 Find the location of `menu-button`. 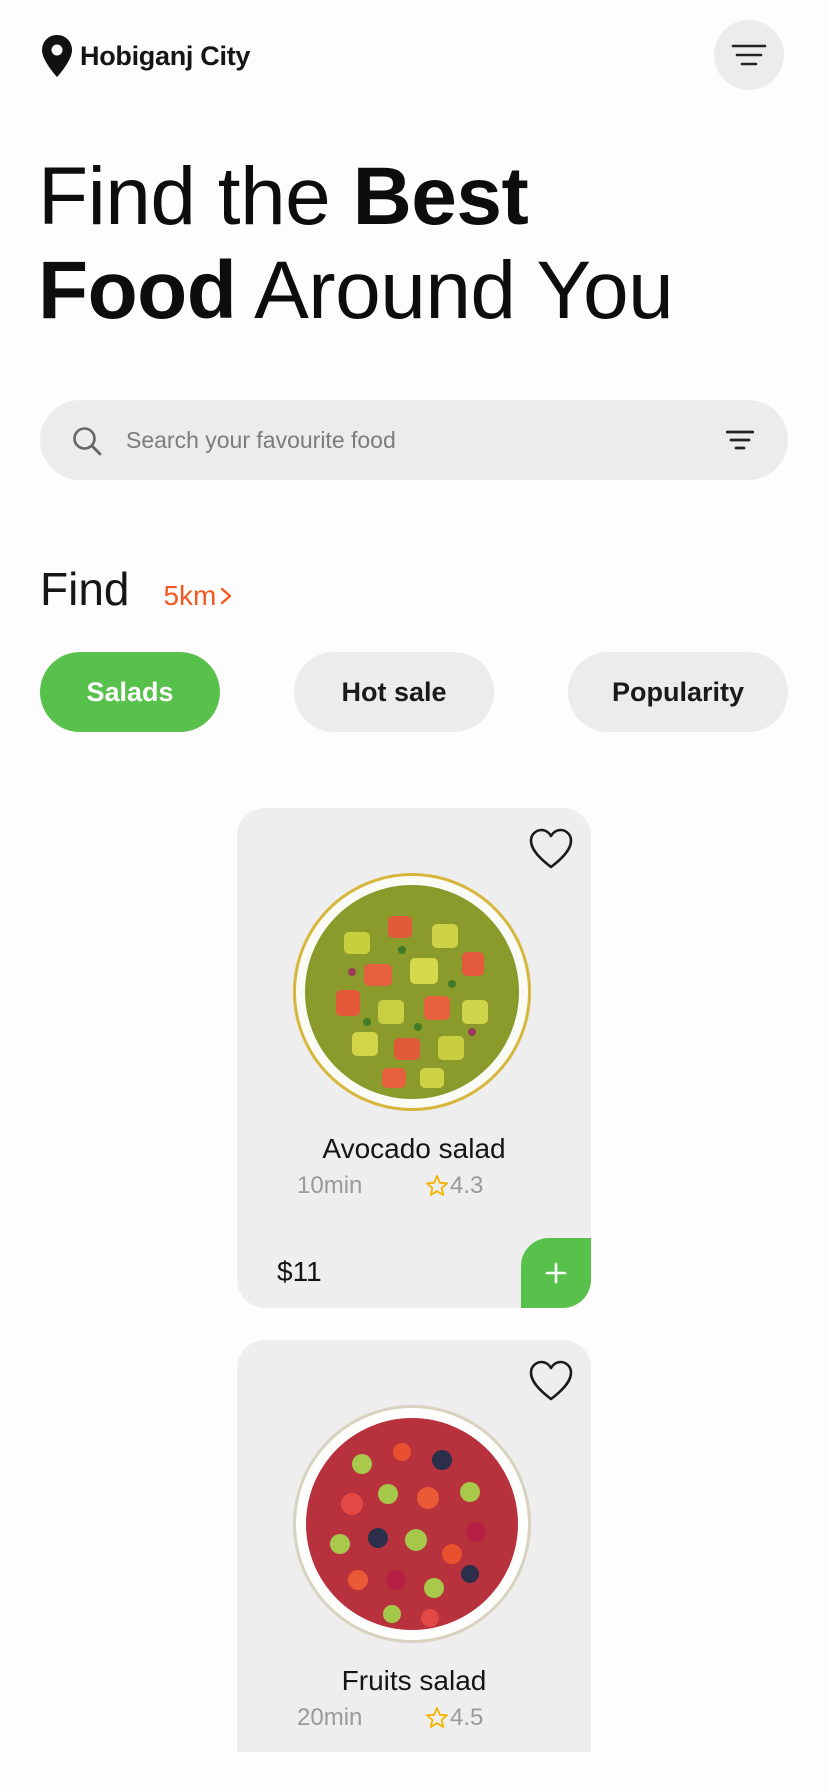

menu-button is located at coordinates (749, 55).